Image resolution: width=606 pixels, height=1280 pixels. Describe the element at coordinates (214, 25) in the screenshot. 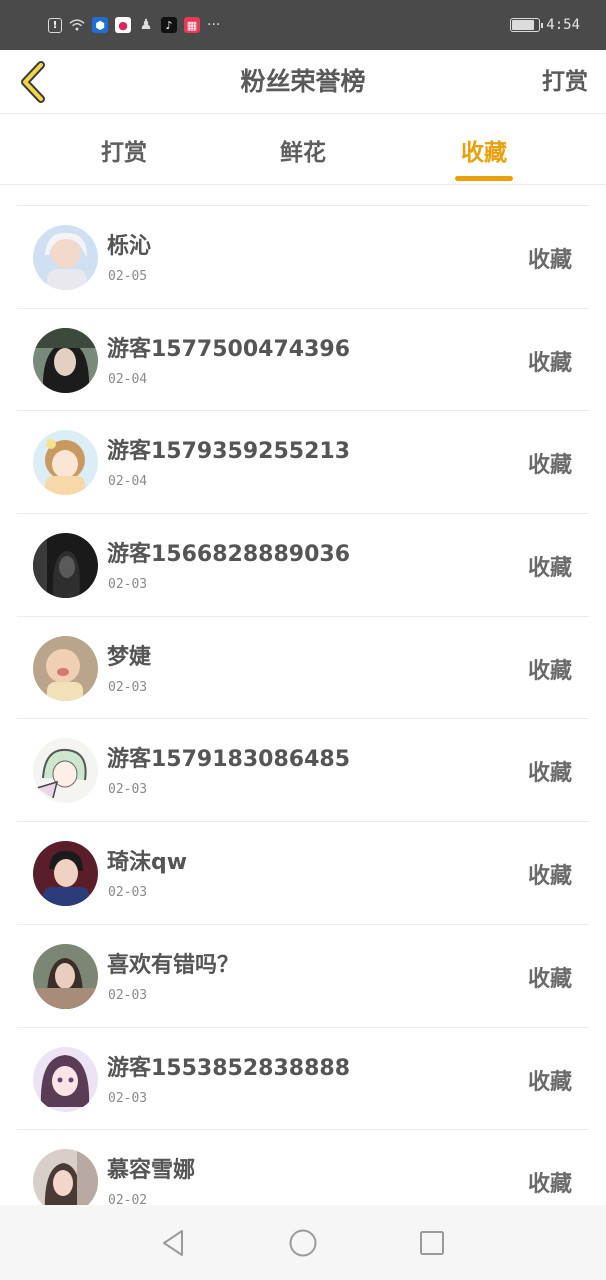

I see `more-icon: ···` at that location.